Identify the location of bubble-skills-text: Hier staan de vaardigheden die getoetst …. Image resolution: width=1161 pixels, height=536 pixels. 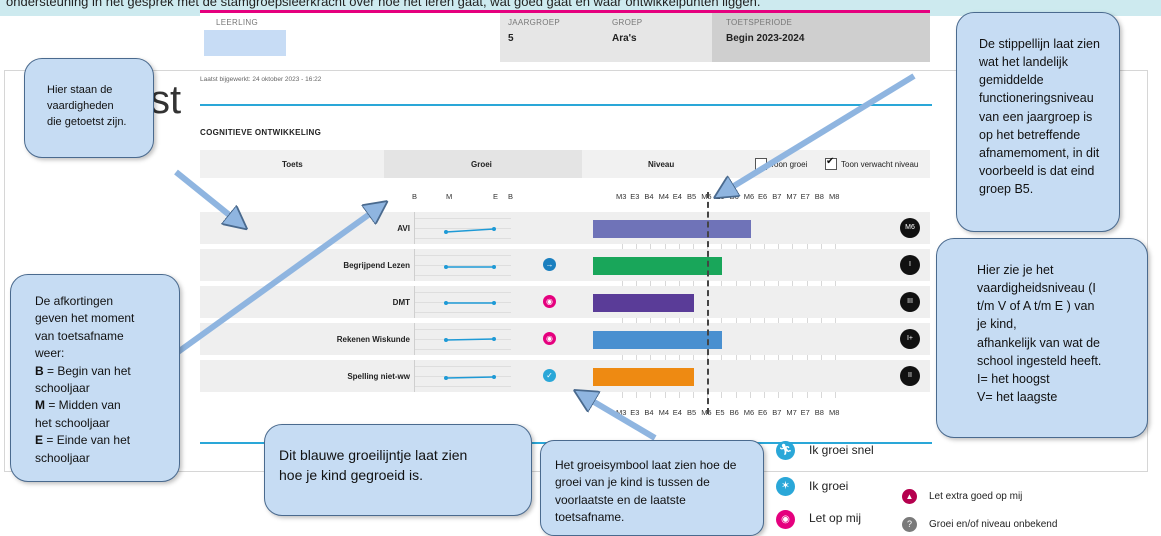
(87, 106).